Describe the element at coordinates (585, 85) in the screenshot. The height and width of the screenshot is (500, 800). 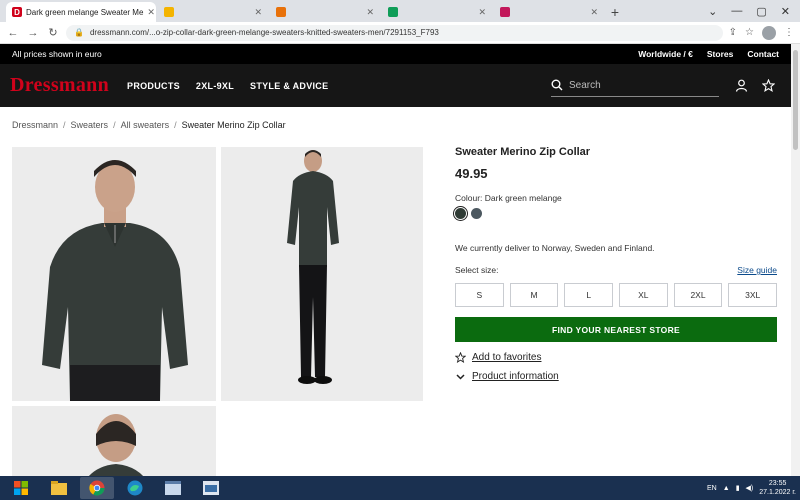
I see `search-placeholder: Search` at that location.